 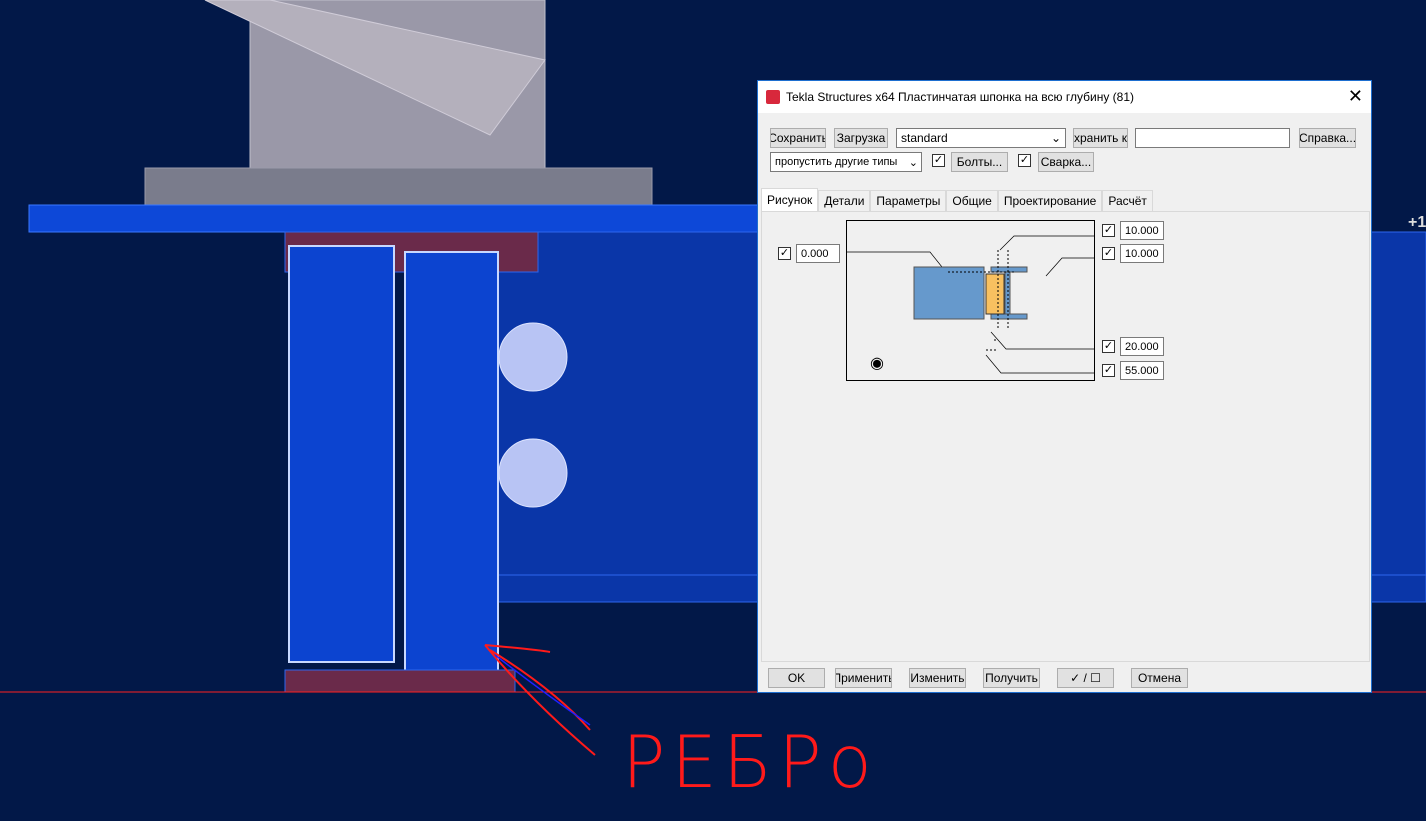 What do you see at coordinates (1100, 138) in the screenshot?
I see `save-as-button: хранить к` at bounding box center [1100, 138].